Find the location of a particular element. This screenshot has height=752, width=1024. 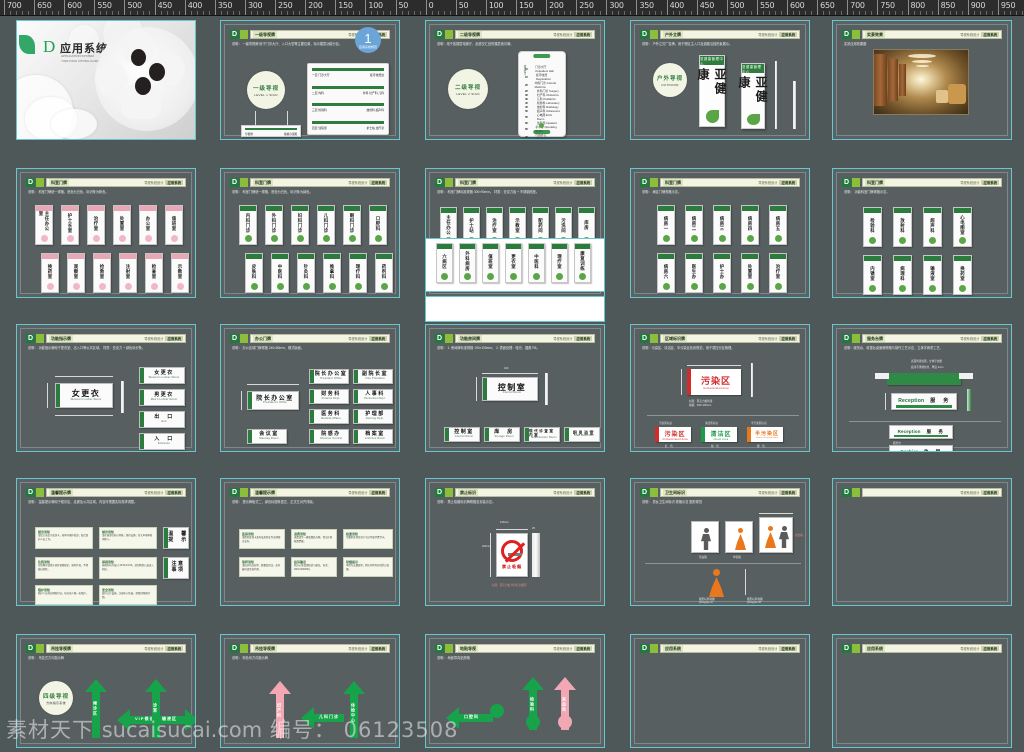

selection-pane-upper: 六病区 外科病房 值班室 更衣室 中医科 理疗室 康复训练 is located at coordinates (515, 265).